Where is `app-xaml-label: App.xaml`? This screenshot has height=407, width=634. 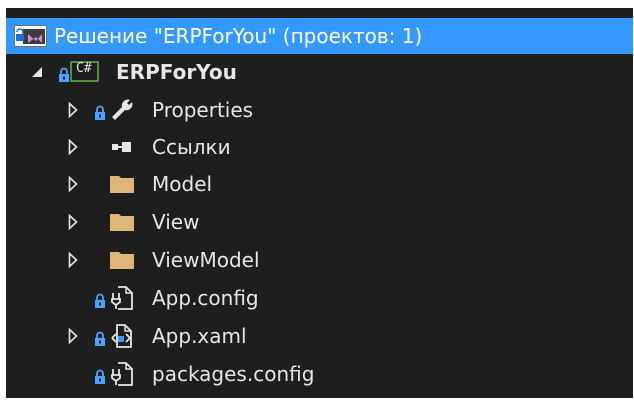
app-xaml-label: App.xaml is located at coordinates (199, 336).